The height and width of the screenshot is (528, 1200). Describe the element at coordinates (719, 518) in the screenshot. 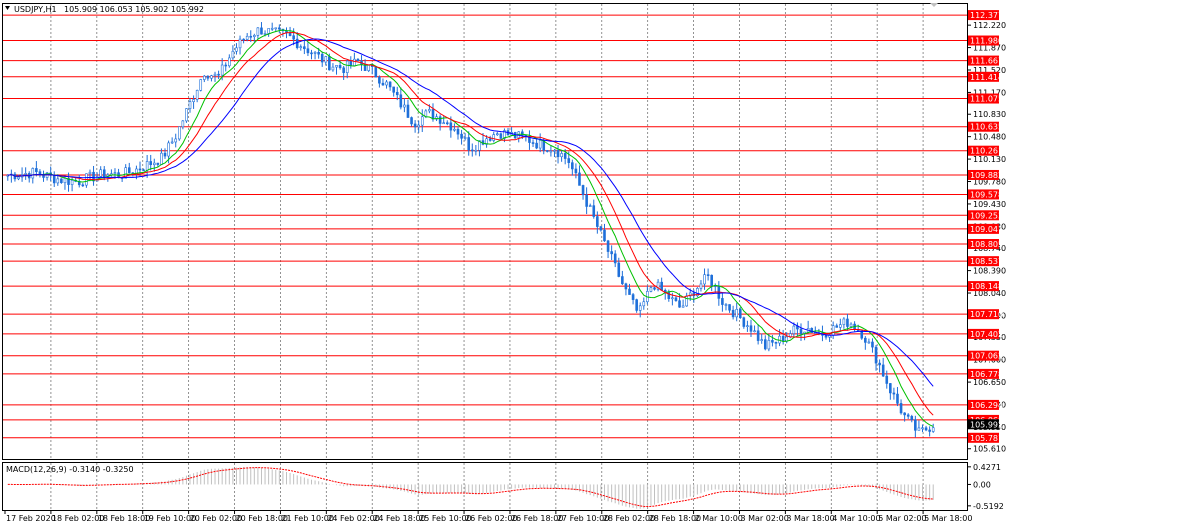

I see `time-label: 2 Mar 10:00` at that location.